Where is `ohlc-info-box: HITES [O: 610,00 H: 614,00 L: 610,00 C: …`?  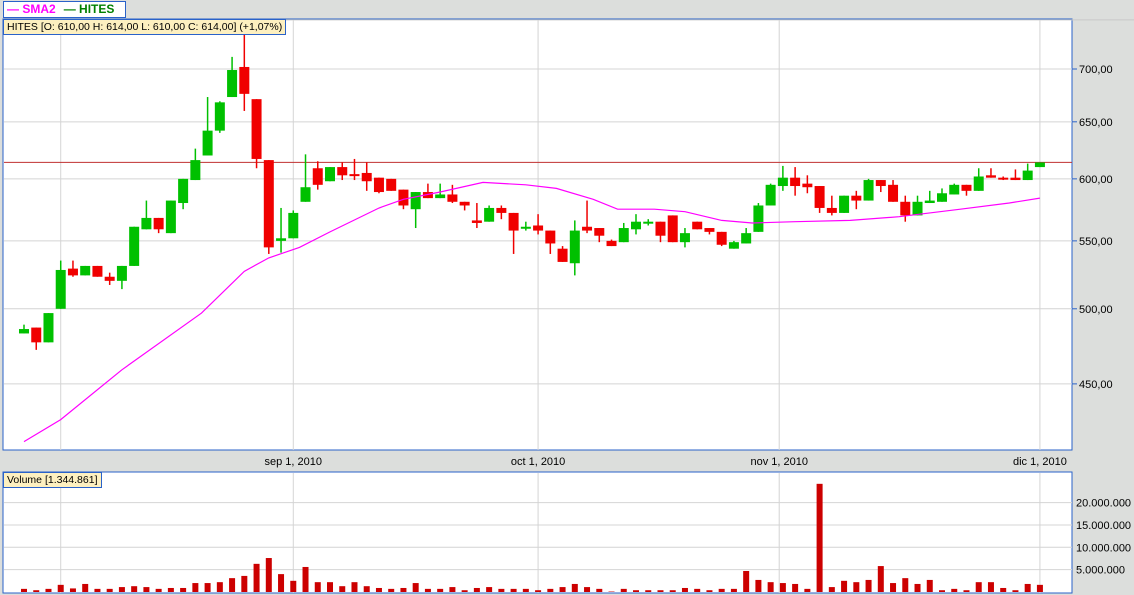 ohlc-info-box: HITES [O: 610,00 H: 614,00 L: 610,00 C: … is located at coordinates (145, 27).